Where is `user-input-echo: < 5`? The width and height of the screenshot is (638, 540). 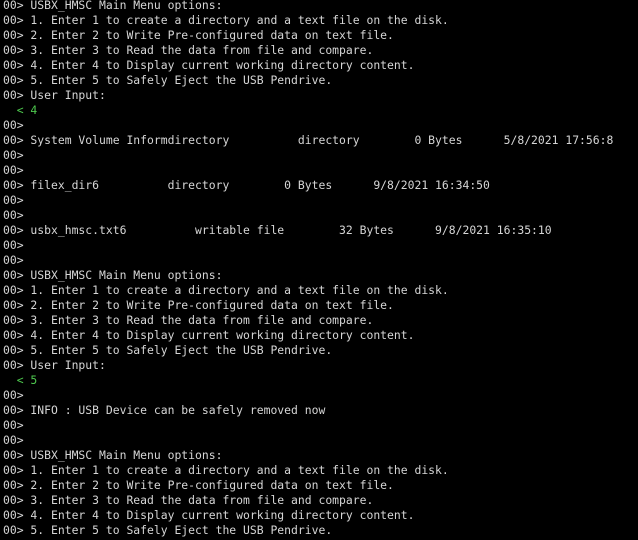
user-input-echo: < 5 is located at coordinates (20, 380).